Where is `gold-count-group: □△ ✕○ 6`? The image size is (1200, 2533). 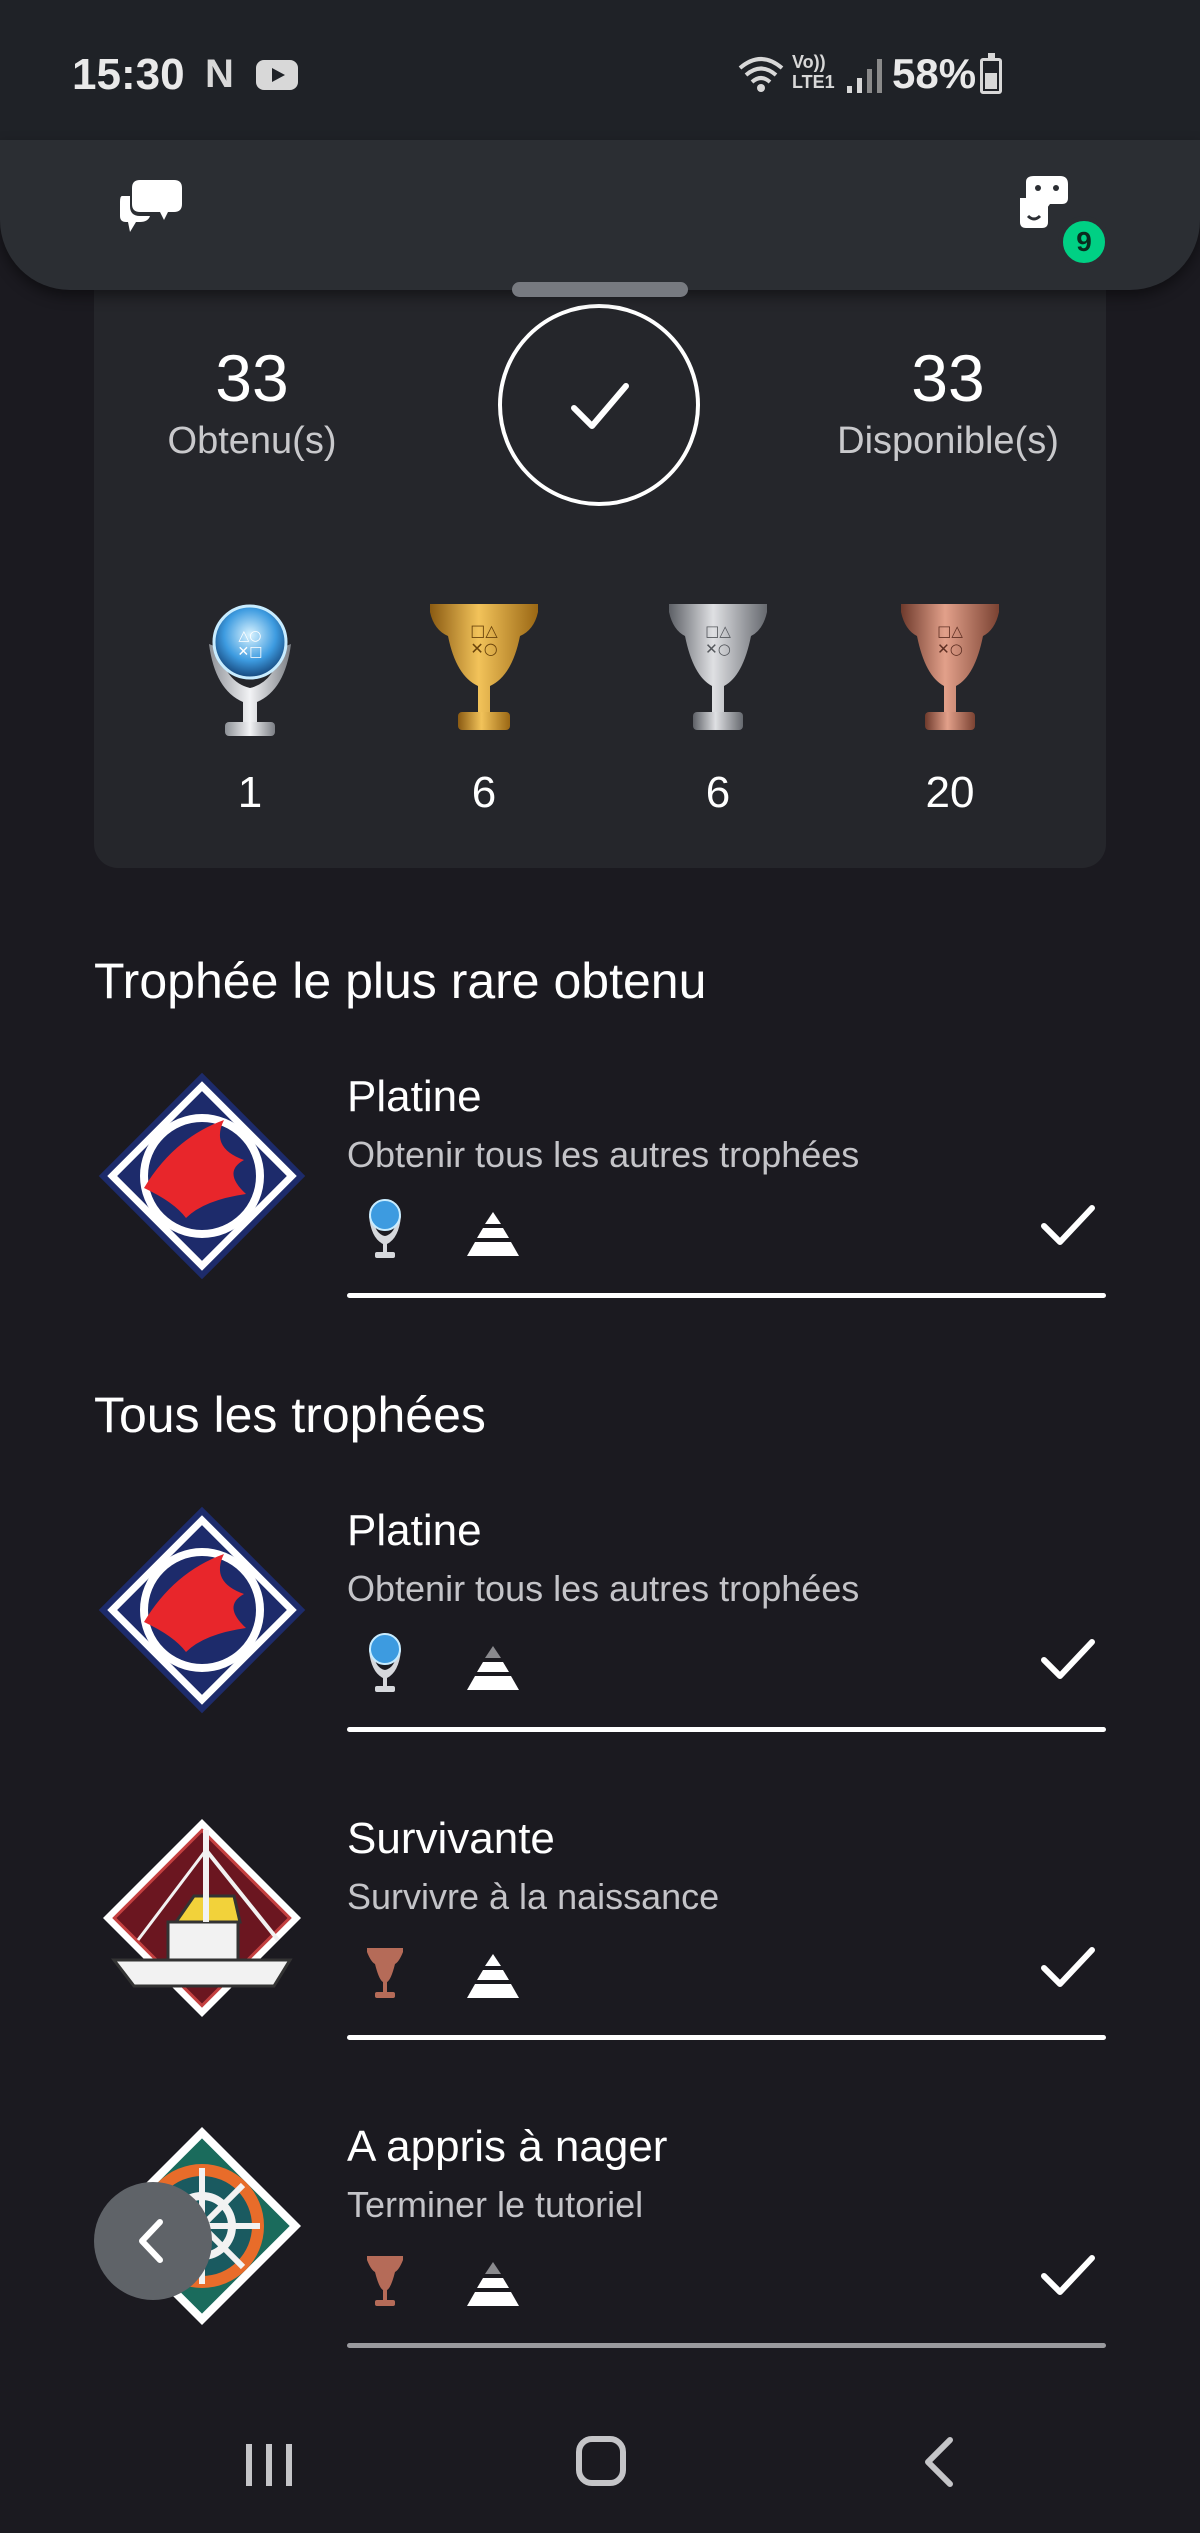 gold-count-group: □△ ✕○ 6 is located at coordinates (484, 704).